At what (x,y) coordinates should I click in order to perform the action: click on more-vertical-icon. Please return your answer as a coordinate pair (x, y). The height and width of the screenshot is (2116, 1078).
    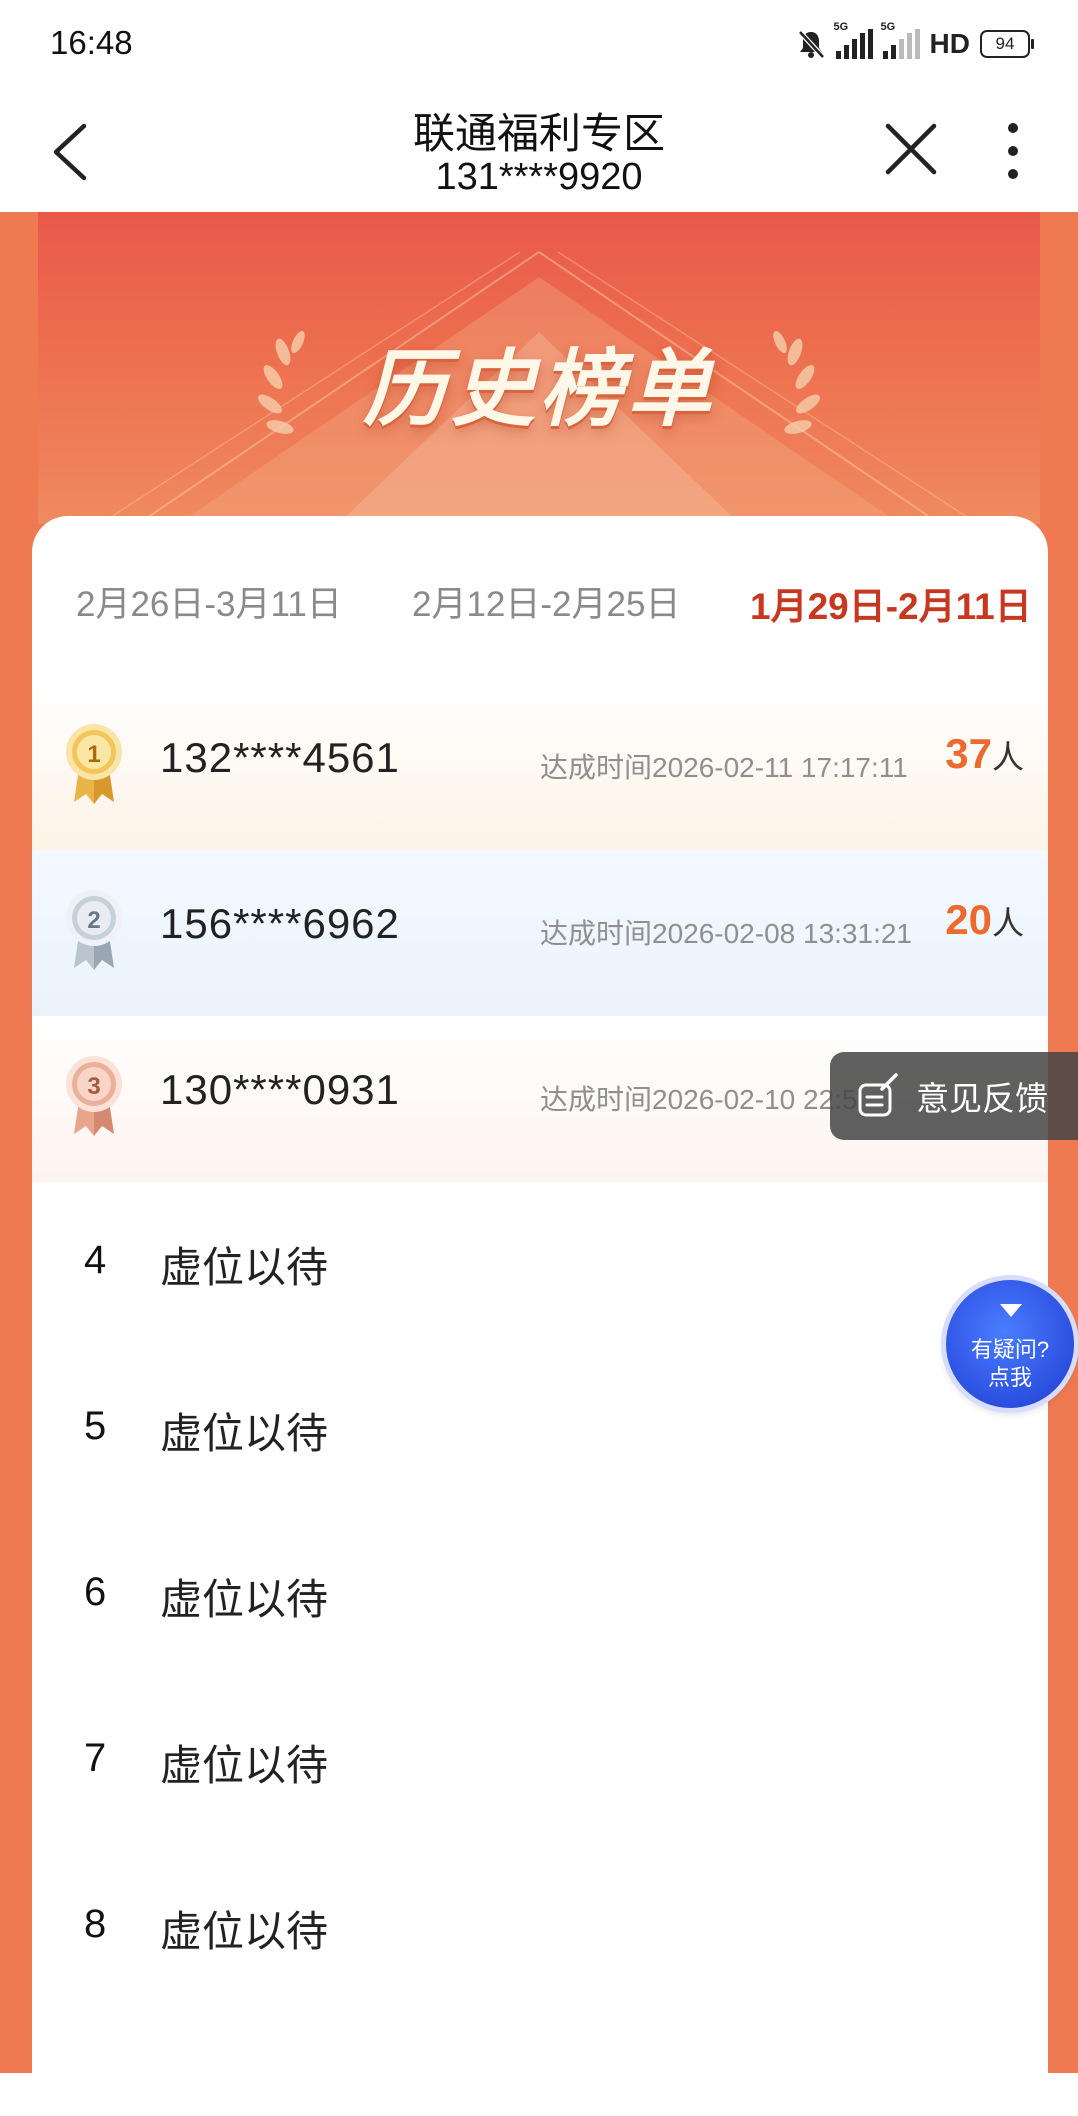
    Looking at the image, I should click on (1013, 151).